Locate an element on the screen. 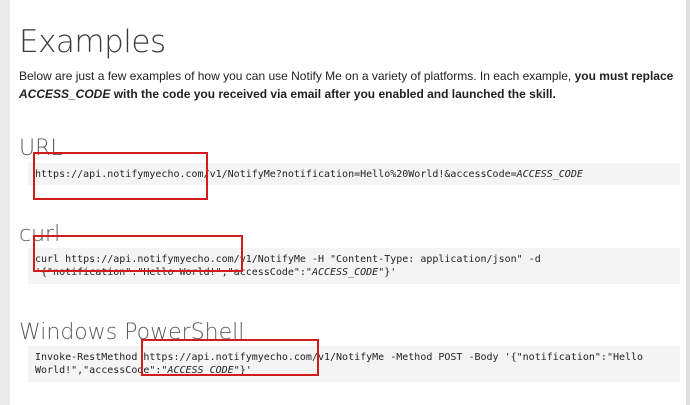  access-code-placeholder: ACCESS_CODE is located at coordinates (65, 94).